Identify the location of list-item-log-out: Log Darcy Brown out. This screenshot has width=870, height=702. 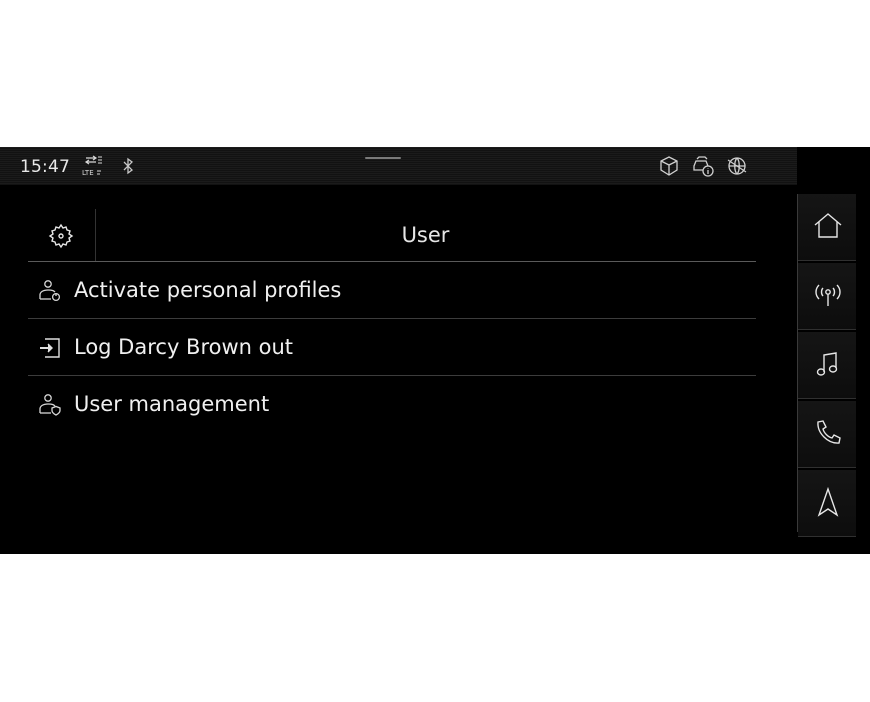
(392, 347).